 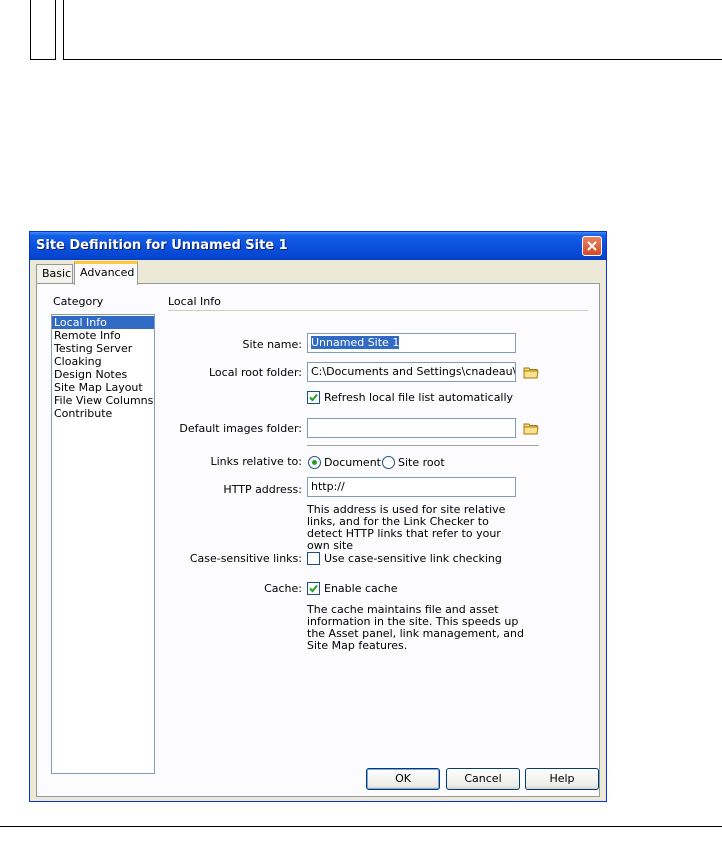 I want to click on title-bar: Site Definition for Unnamed Site 1, so click(x=318, y=246).